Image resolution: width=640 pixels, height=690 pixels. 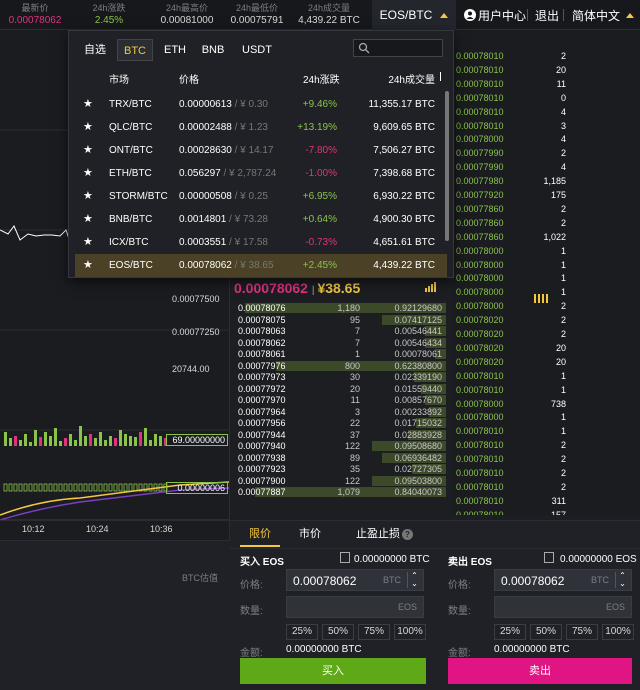 I want to click on sell-pct-50: 50%, so click(x=546, y=632).